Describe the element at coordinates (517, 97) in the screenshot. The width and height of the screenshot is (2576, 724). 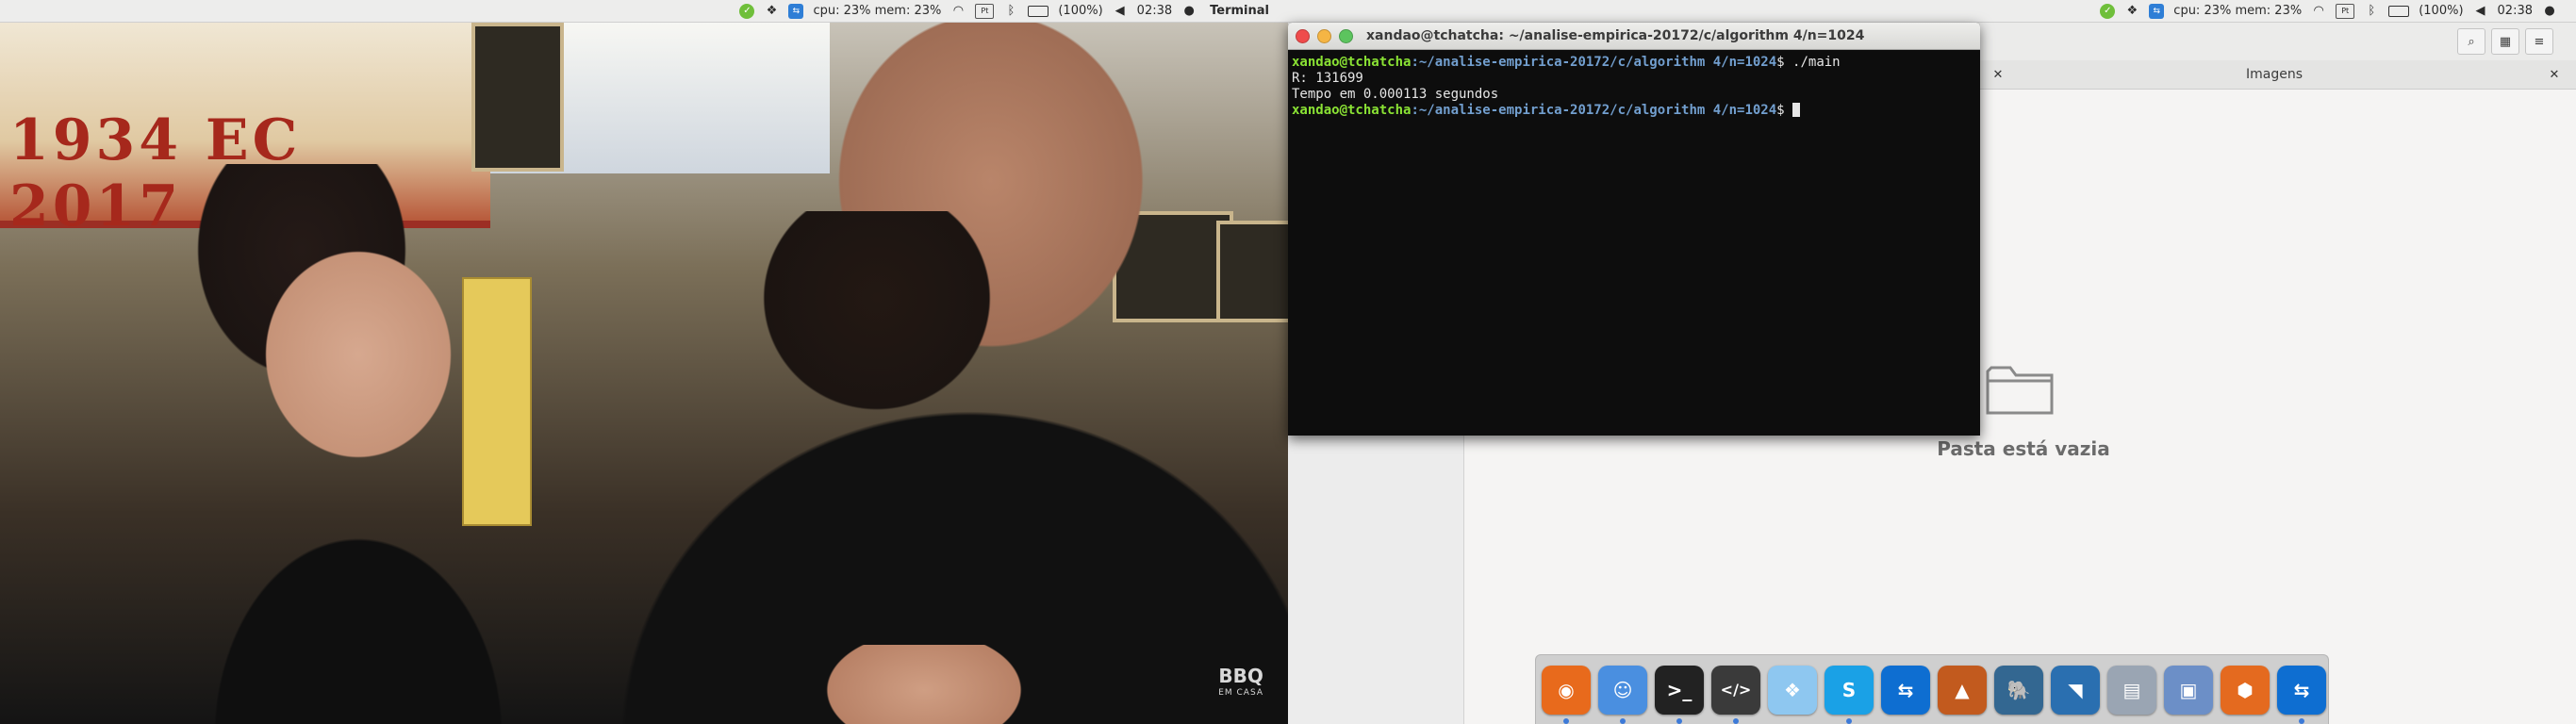
I see `wall-poster` at that location.